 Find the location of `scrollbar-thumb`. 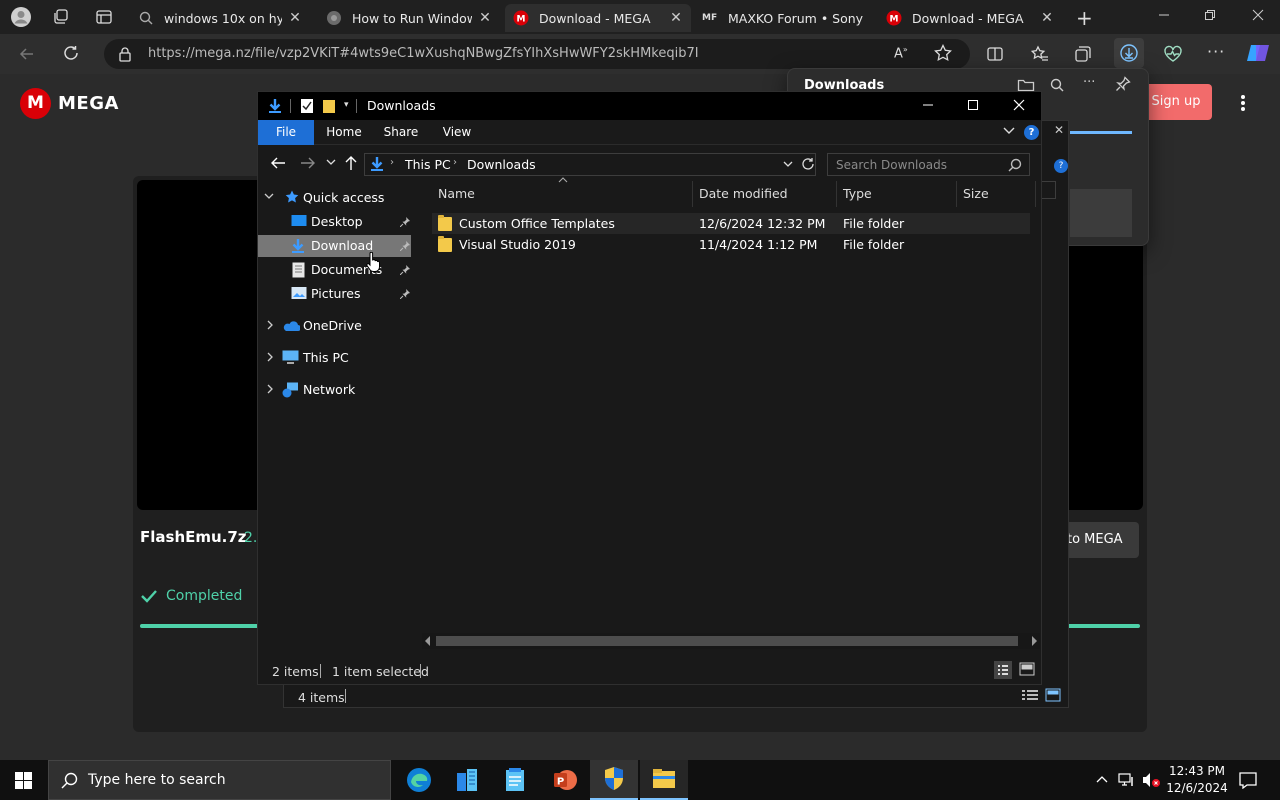

scrollbar-thumb is located at coordinates (727, 641).